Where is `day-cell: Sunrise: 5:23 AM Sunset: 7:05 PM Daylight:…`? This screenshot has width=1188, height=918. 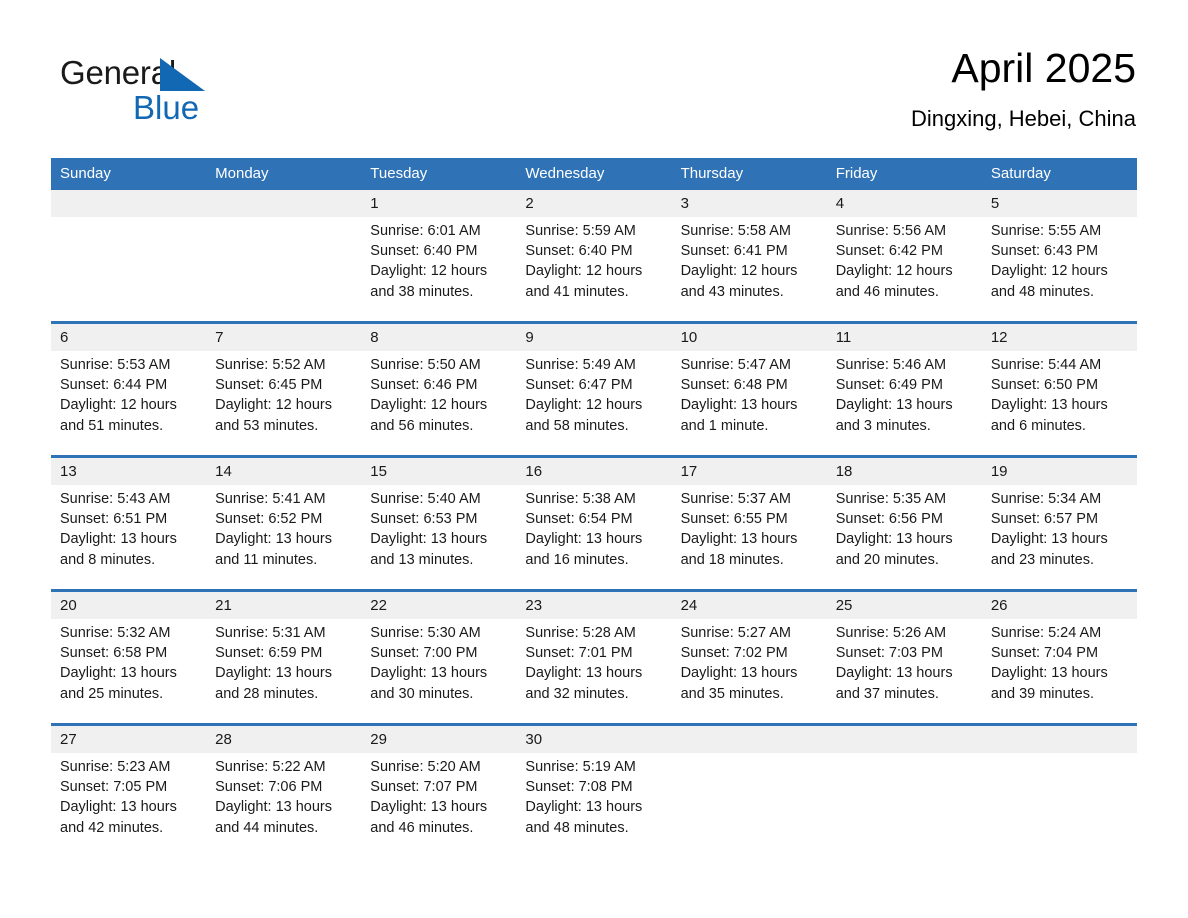 day-cell: Sunrise: 5:23 AM Sunset: 7:05 PM Daylight:… is located at coordinates (129, 798).